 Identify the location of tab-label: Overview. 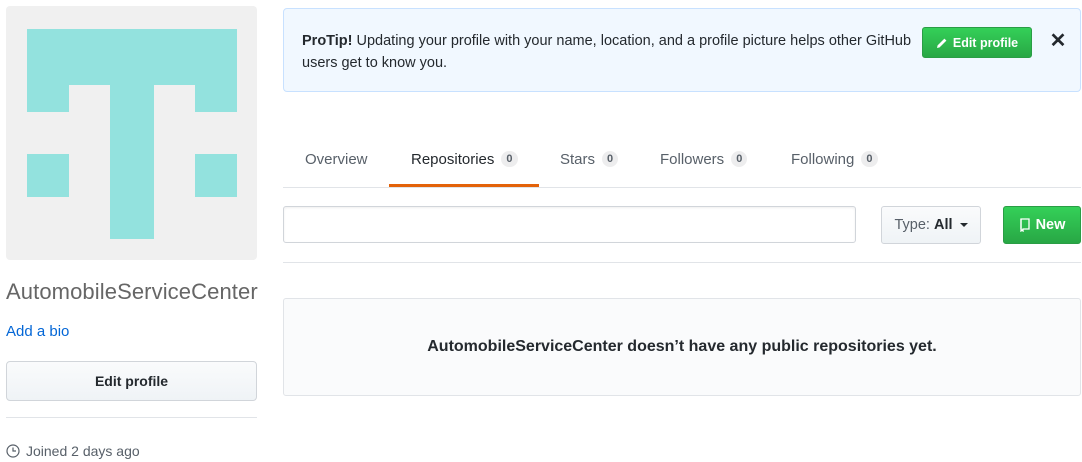
(336, 159).